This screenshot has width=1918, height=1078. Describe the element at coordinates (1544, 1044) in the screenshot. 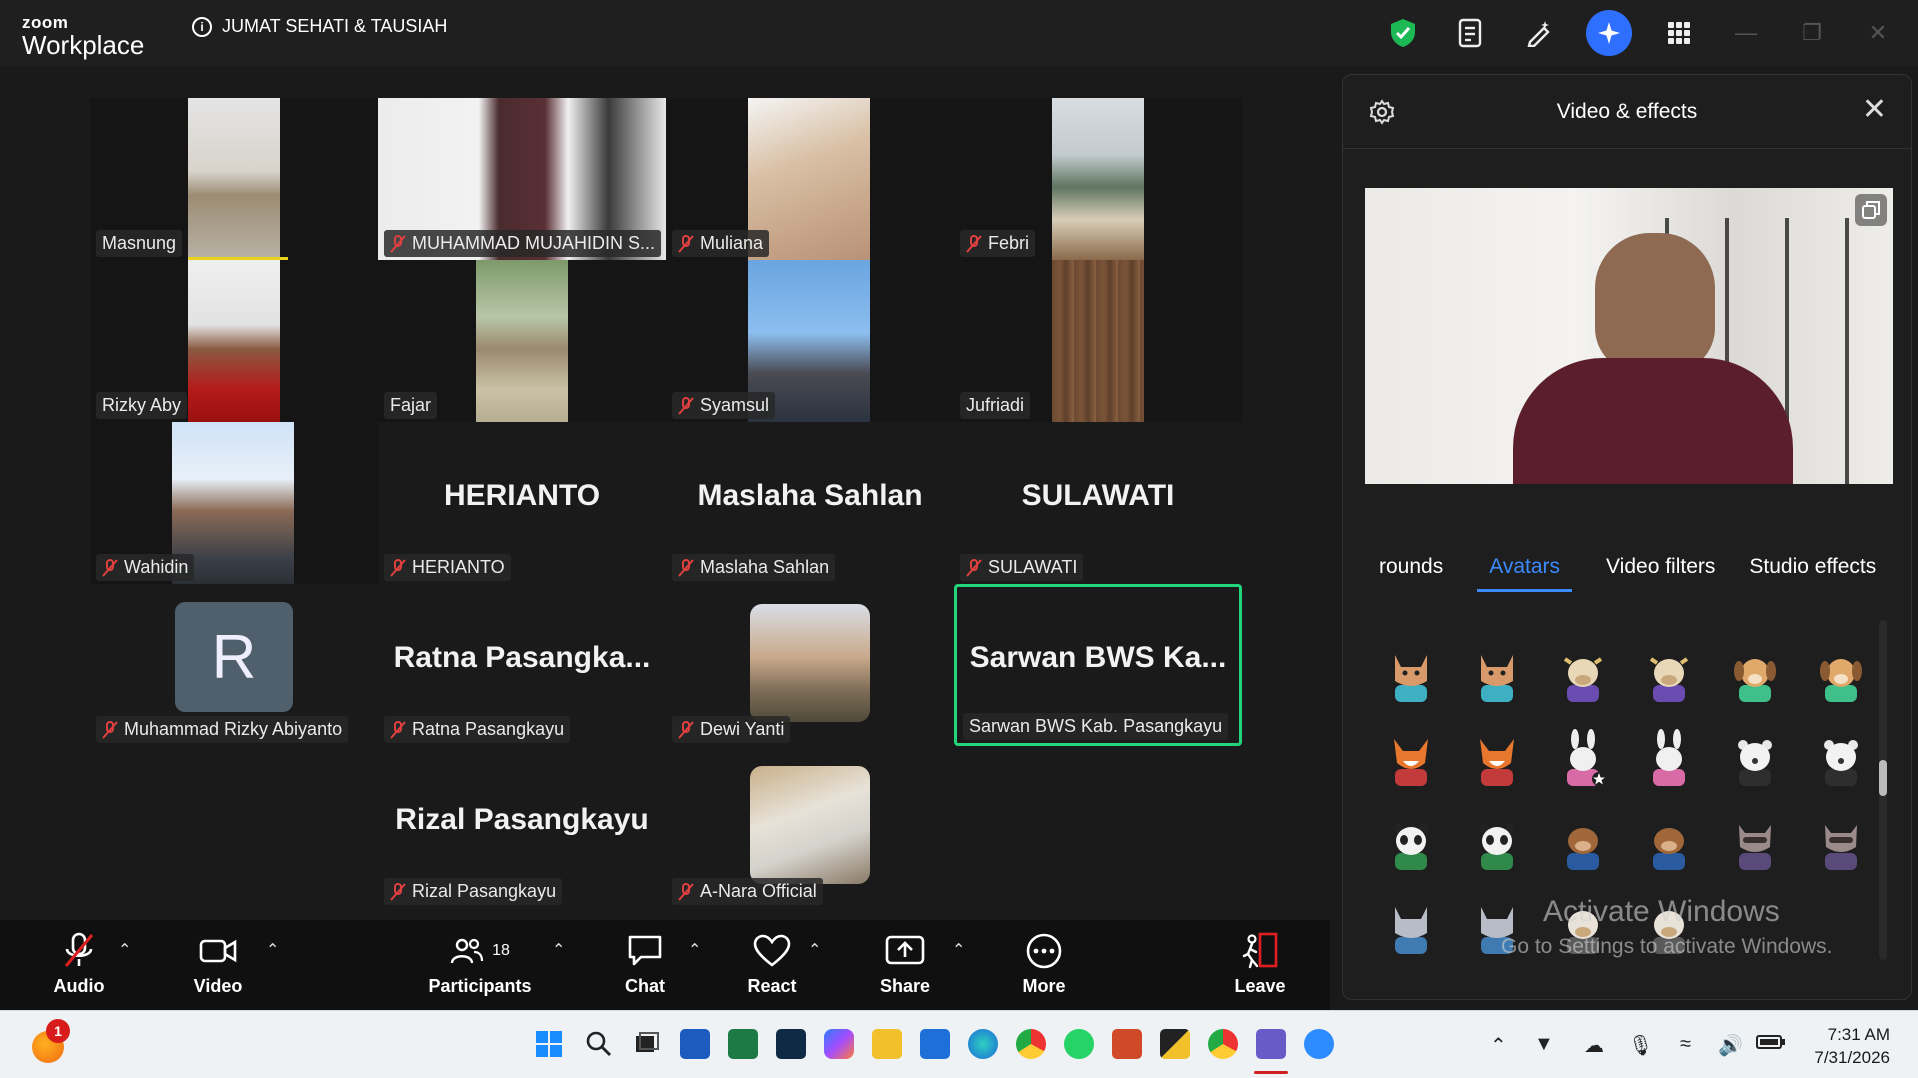

I see `security-tray-icon: ▼` at that location.